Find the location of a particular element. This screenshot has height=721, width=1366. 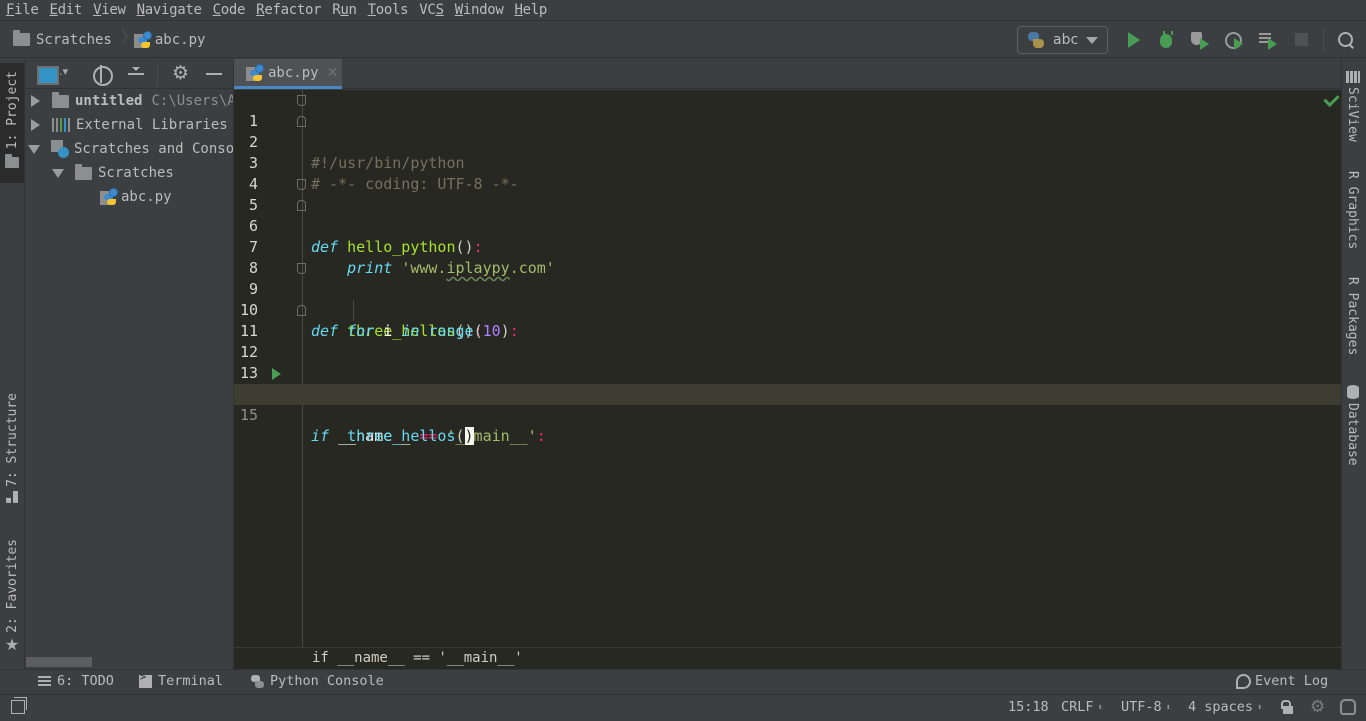

chevron-down-icon: .▾ is located at coordinates (68, 73).